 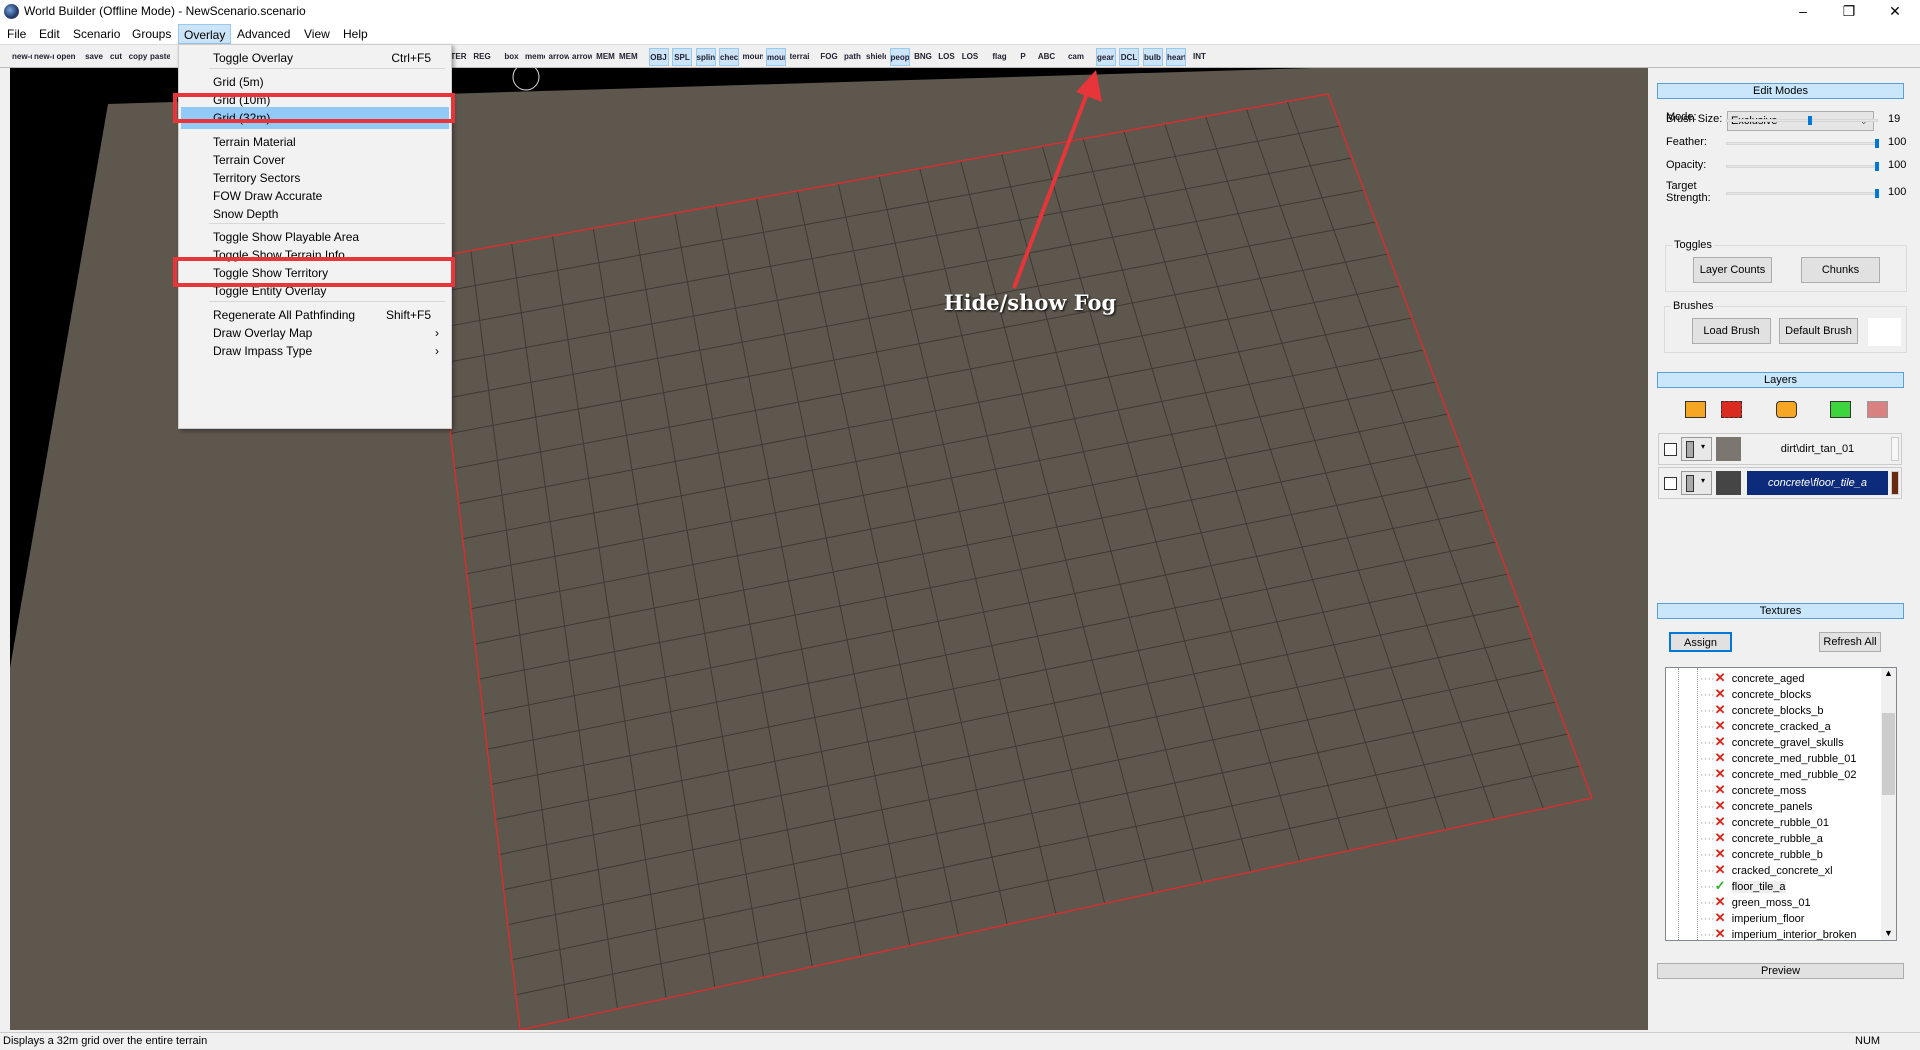 I want to click on toolbar-spline-icon: spline, so click(x=705, y=57).